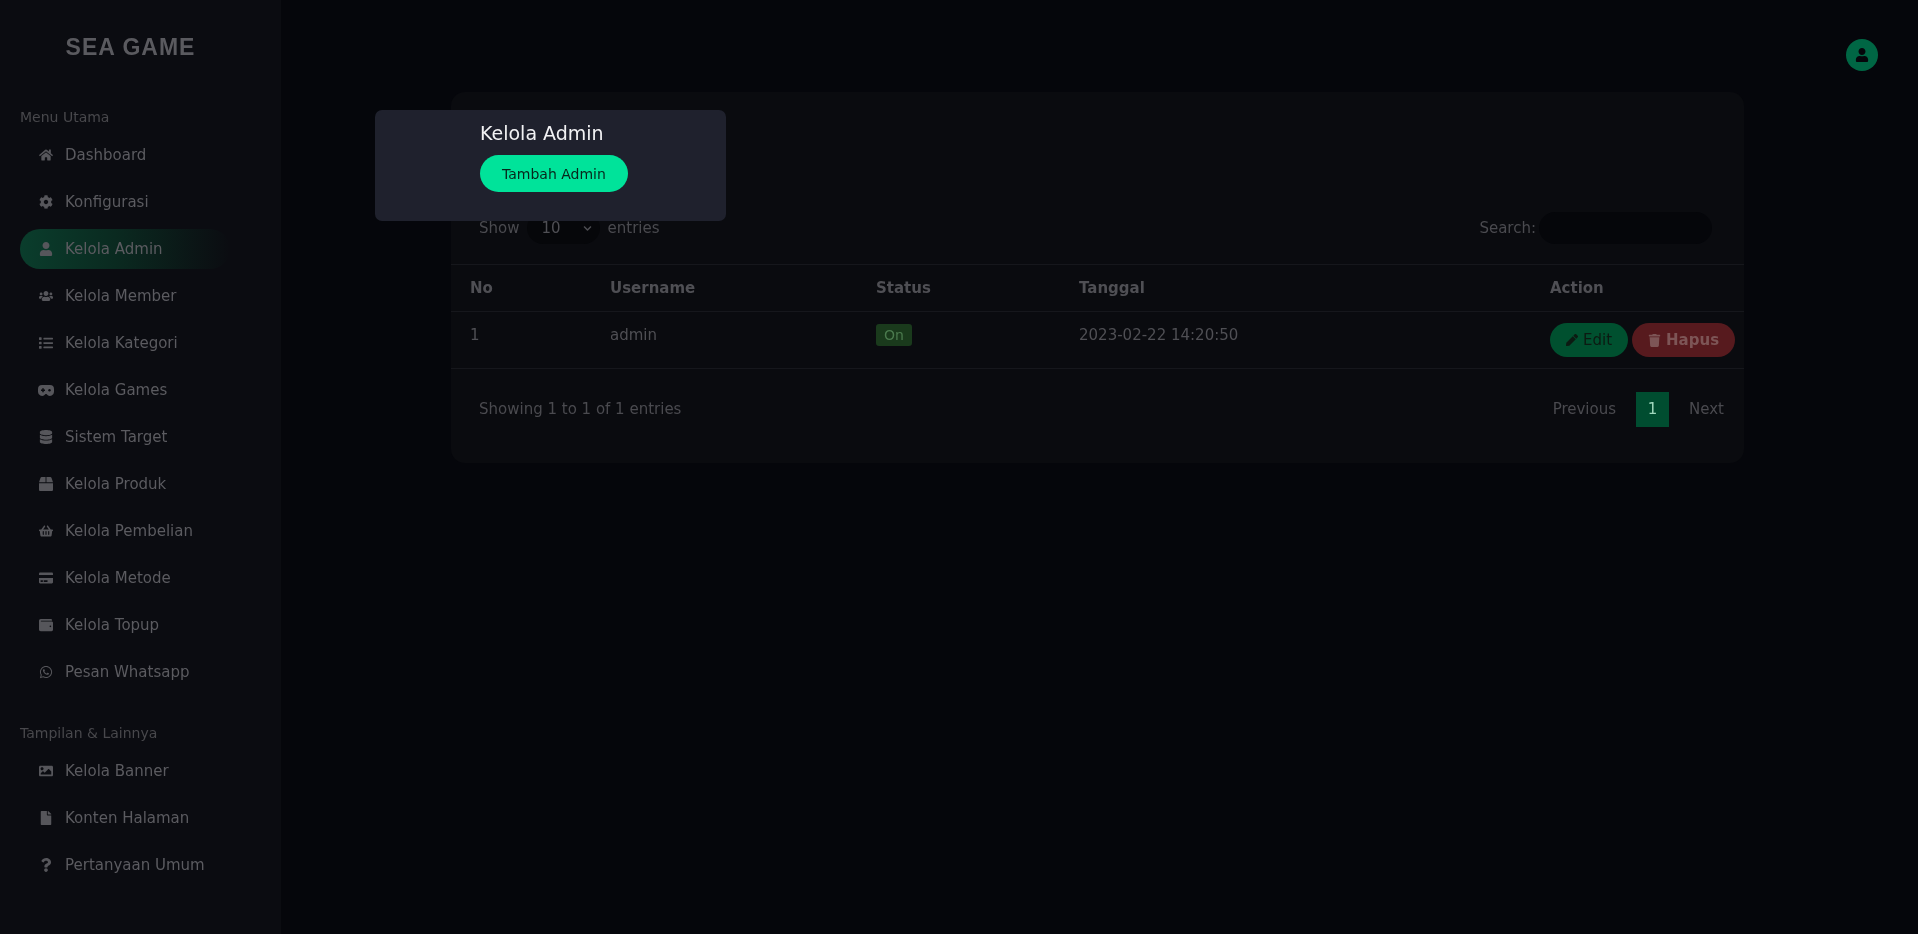  I want to click on trash-icon, so click(1655, 340).